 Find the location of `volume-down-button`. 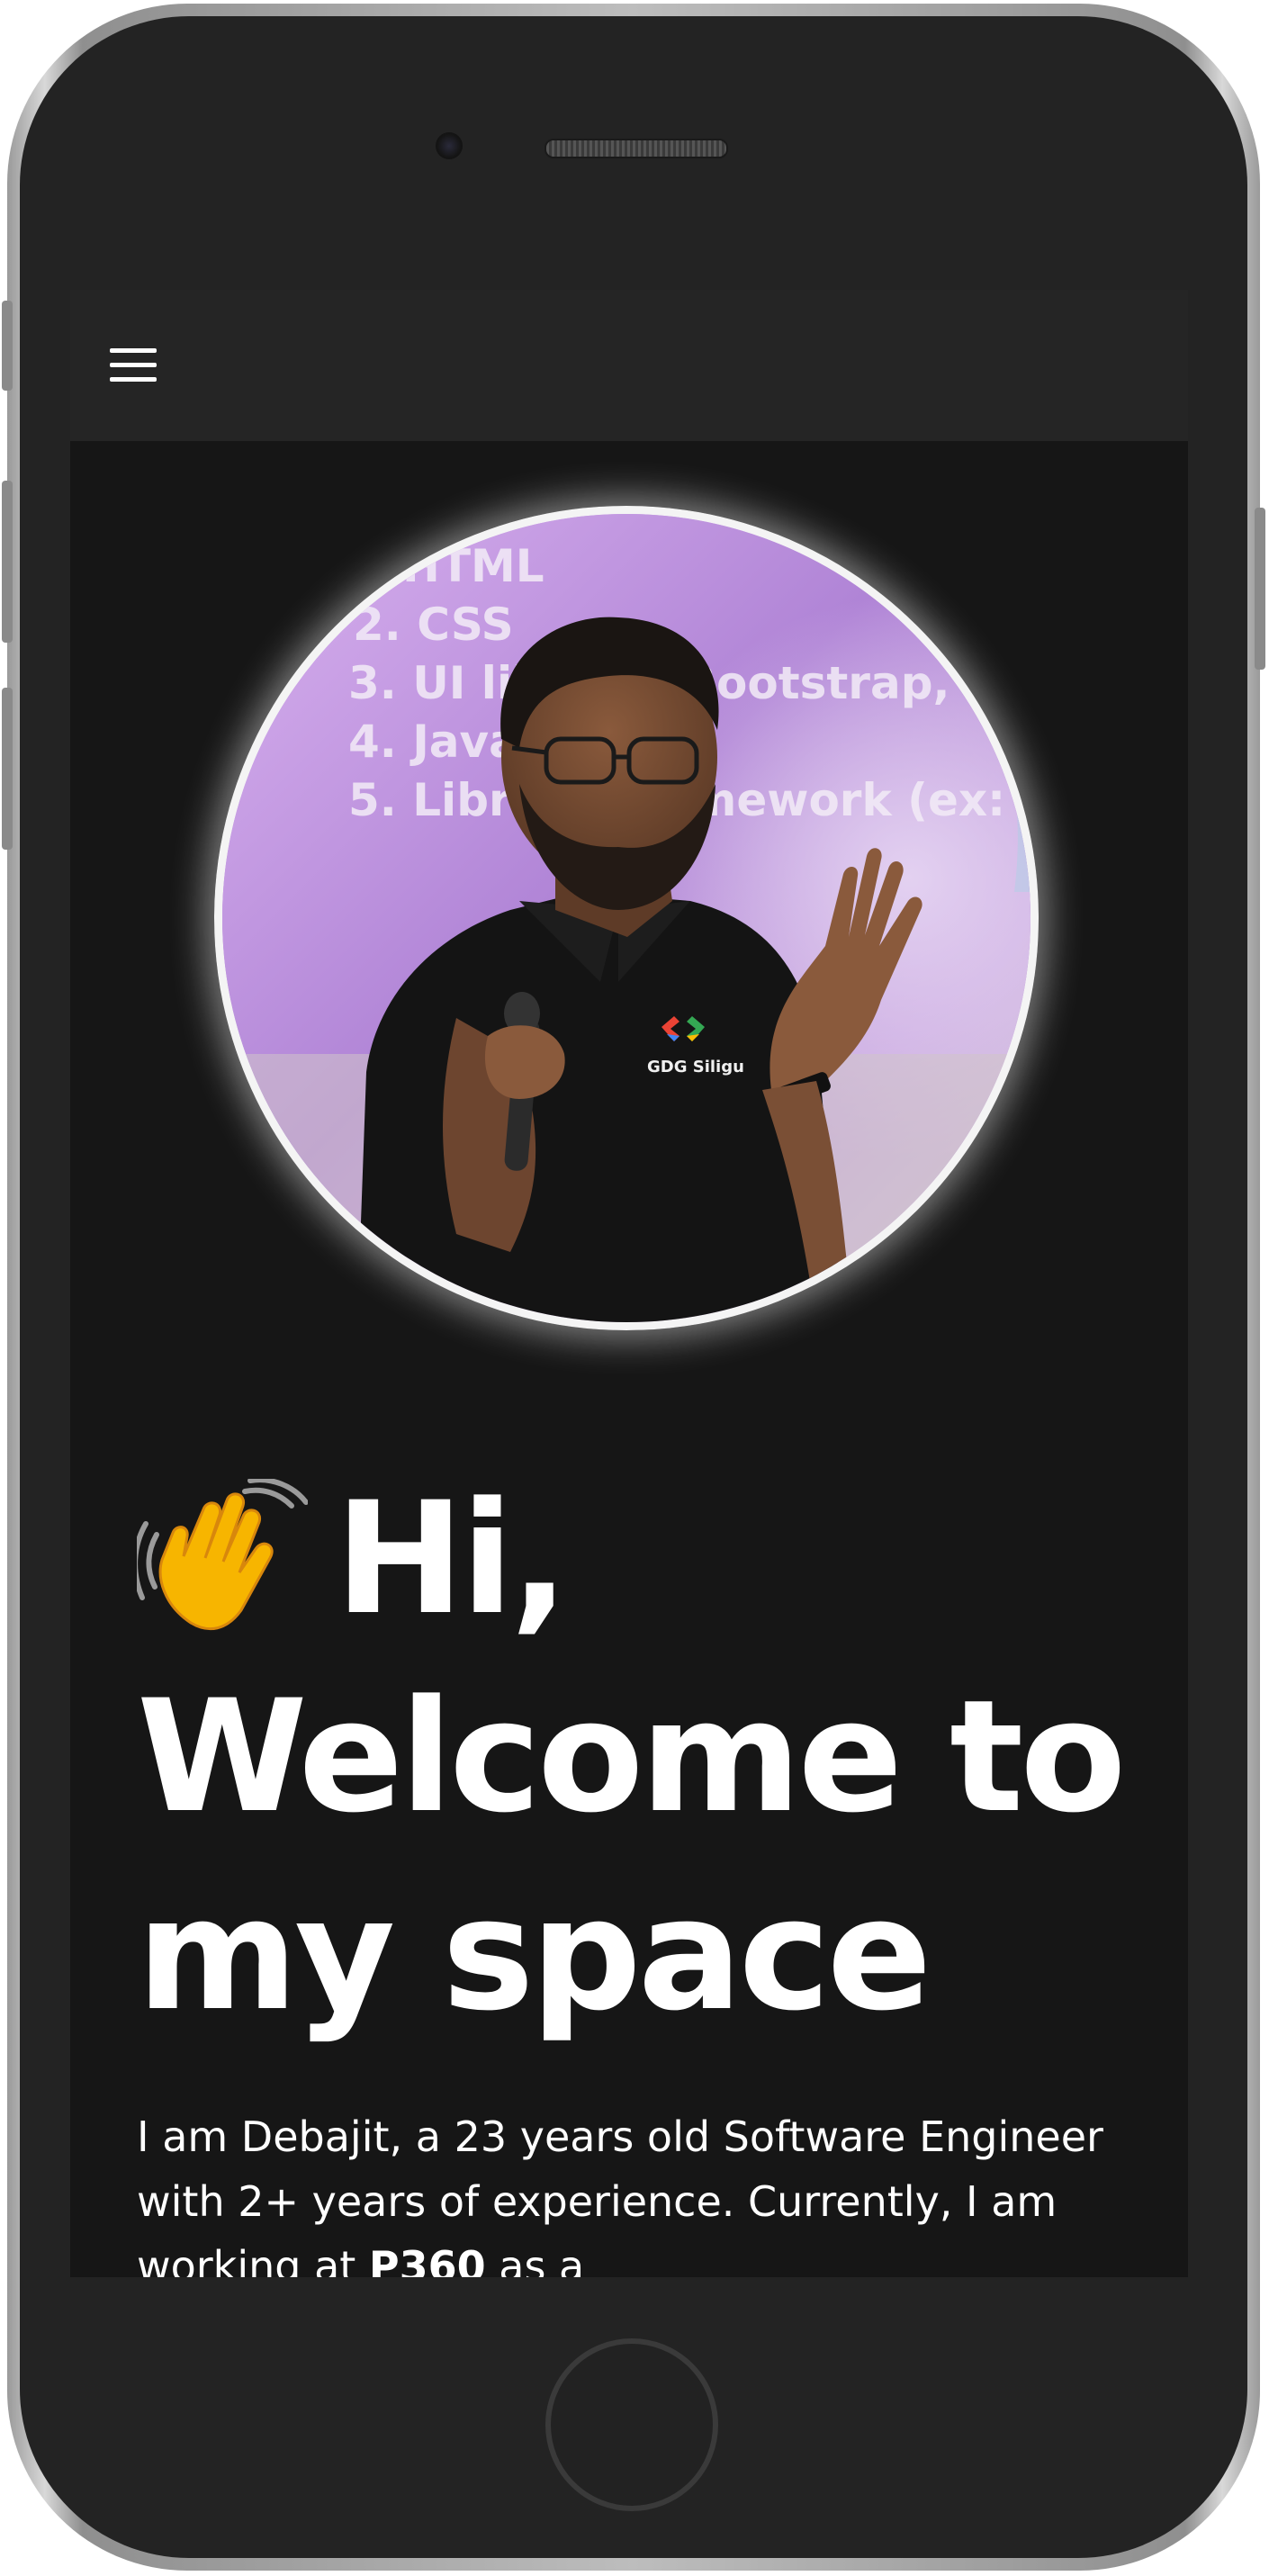

volume-down-button is located at coordinates (8, 769).